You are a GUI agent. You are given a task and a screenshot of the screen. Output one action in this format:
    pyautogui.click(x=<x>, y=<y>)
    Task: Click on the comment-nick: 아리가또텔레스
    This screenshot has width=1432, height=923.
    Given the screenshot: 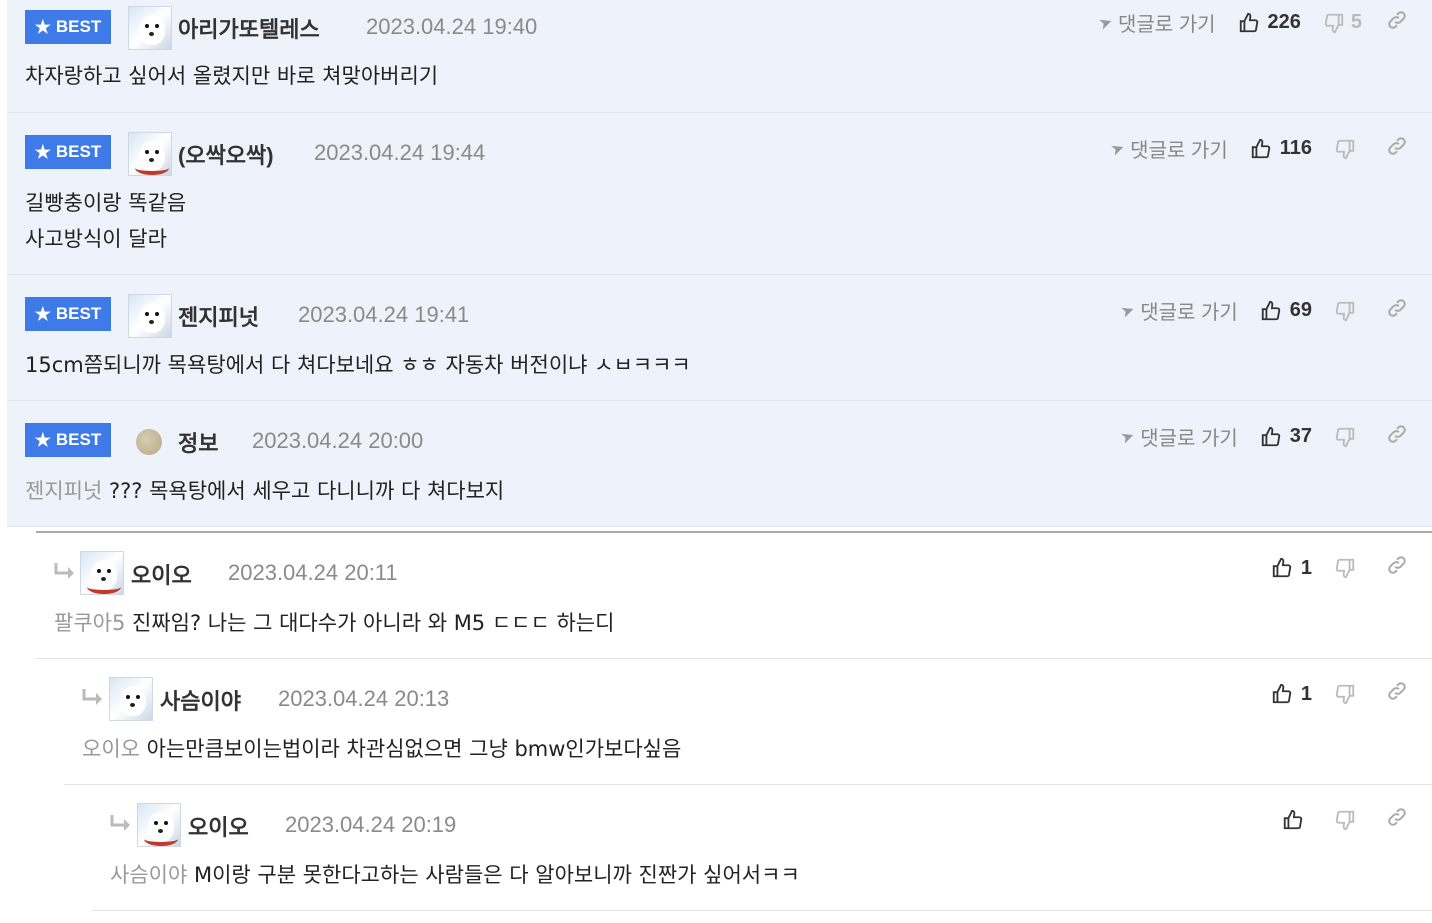 What is the action you would take?
    pyautogui.click(x=249, y=28)
    